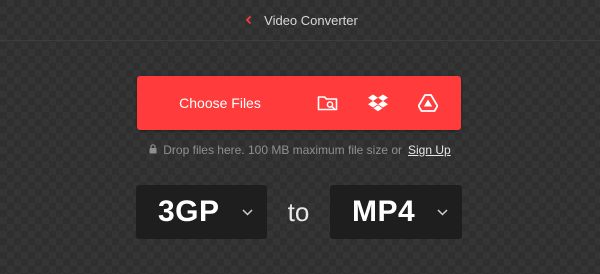 The height and width of the screenshot is (274, 600). Describe the element at coordinates (428, 103) in the screenshot. I see `google-drive-icon` at that location.